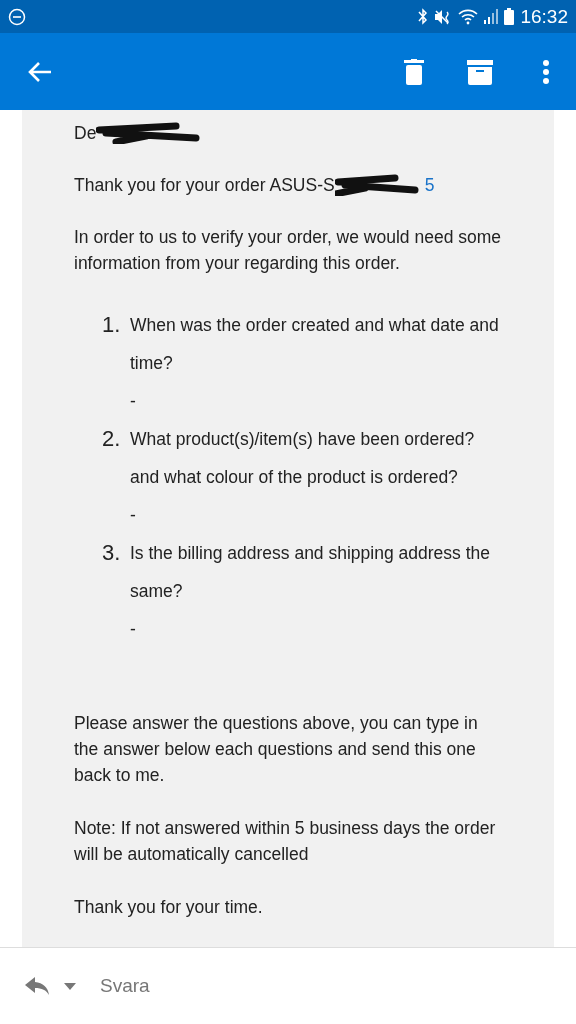 Image resolution: width=576 pixels, height=1024 pixels. Describe the element at coordinates (509, 16) in the screenshot. I see `battery-icon` at that location.